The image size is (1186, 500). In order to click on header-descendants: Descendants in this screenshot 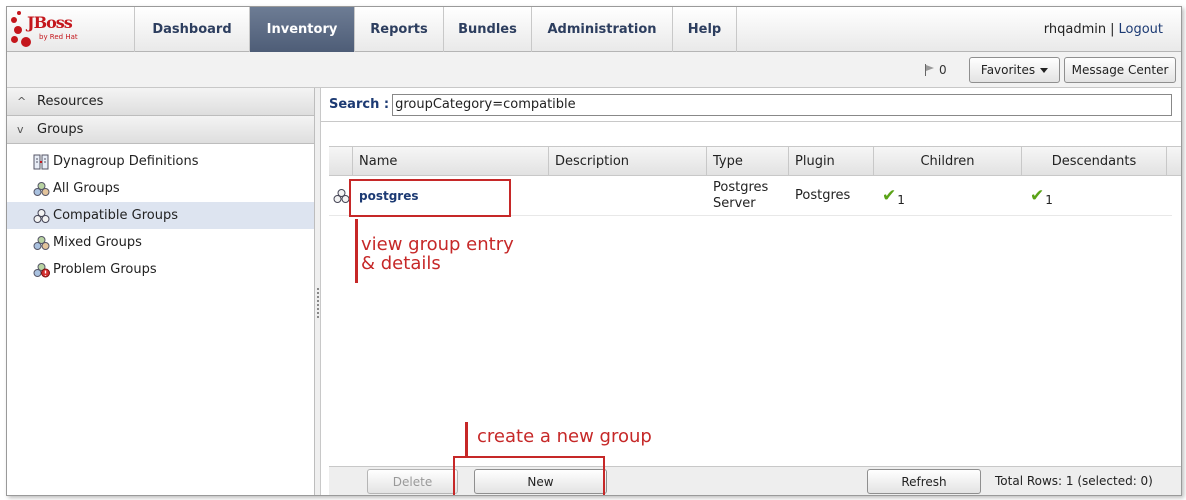, I will do `click(1094, 161)`.